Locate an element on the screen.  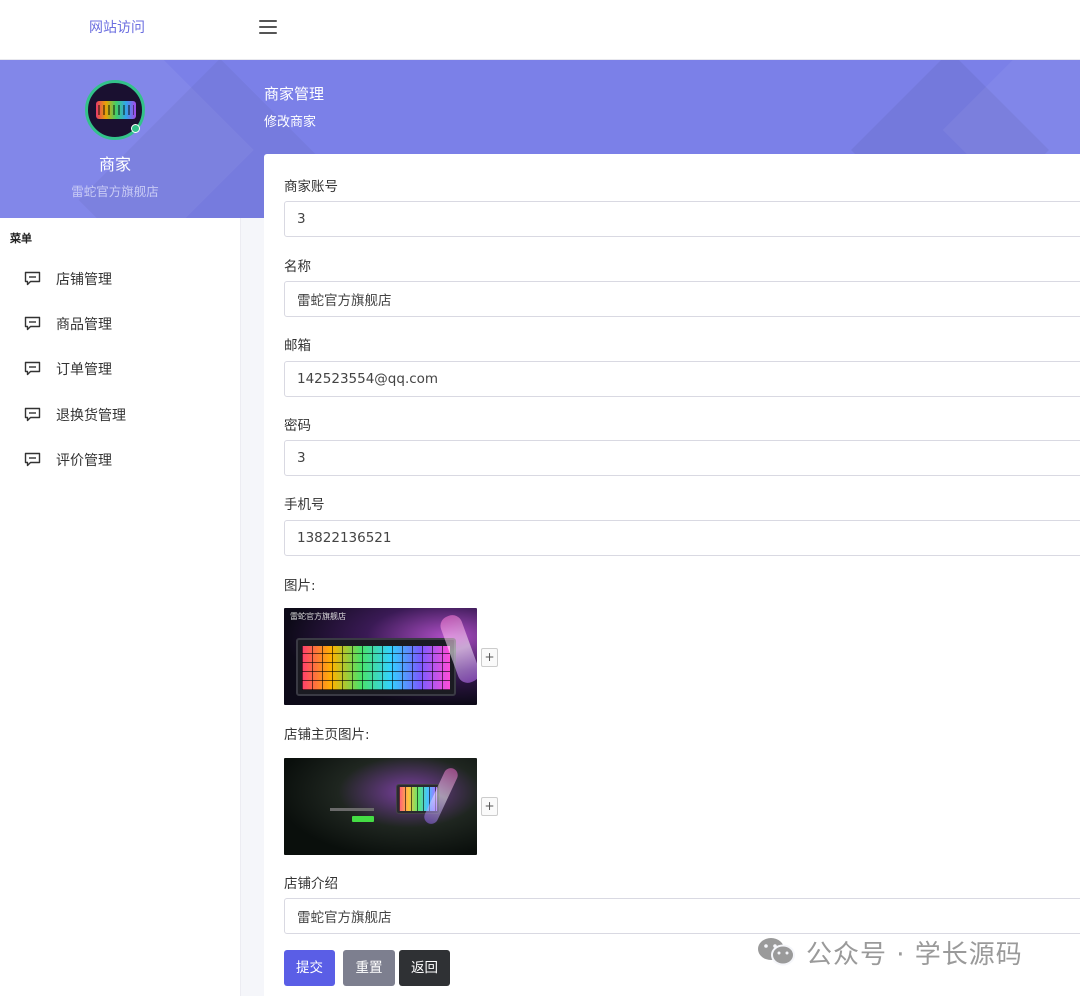
account-label: 商家账号 is located at coordinates (311, 187).